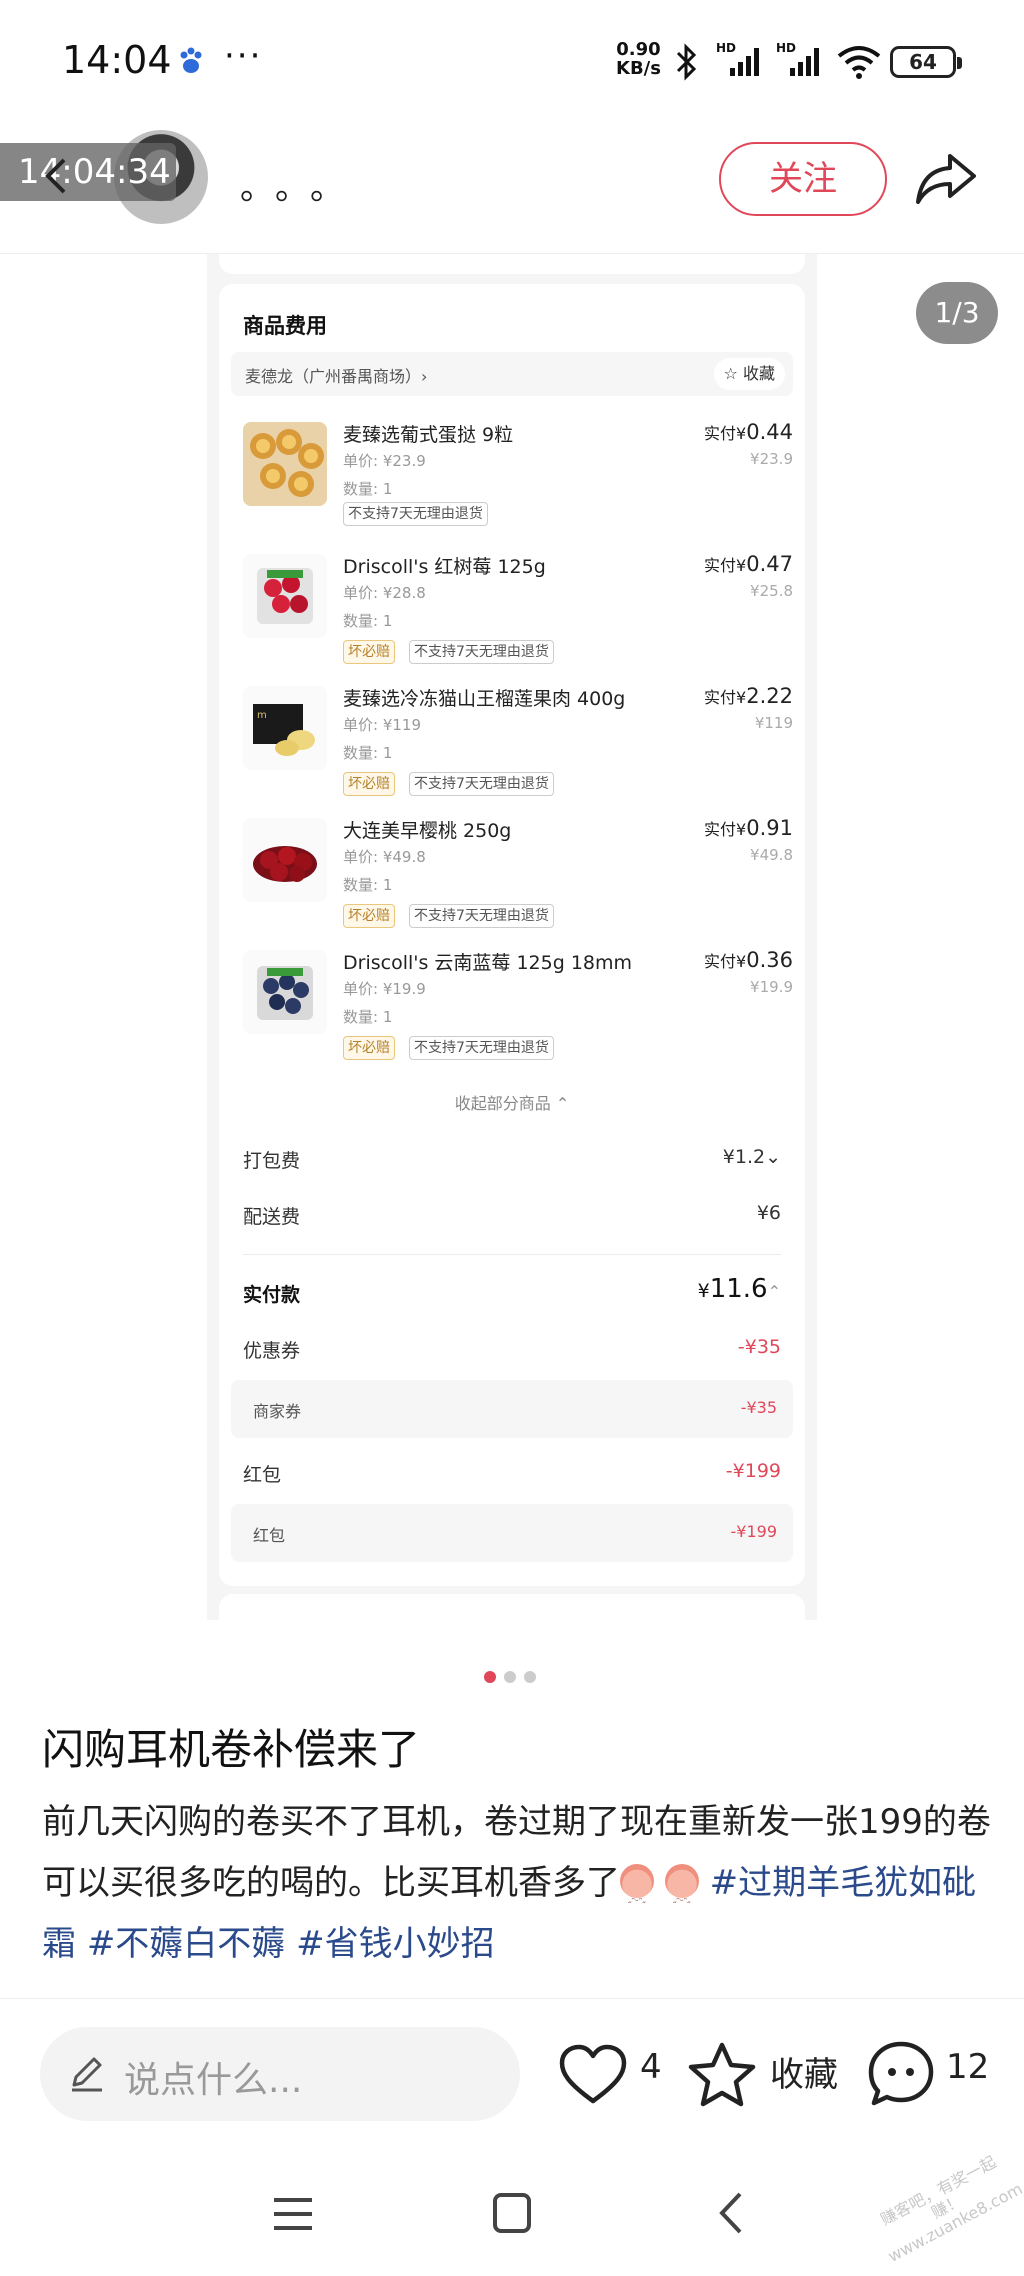  Describe the element at coordinates (773, 723) in the screenshot. I see `item-orig-price: ¥119` at that location.